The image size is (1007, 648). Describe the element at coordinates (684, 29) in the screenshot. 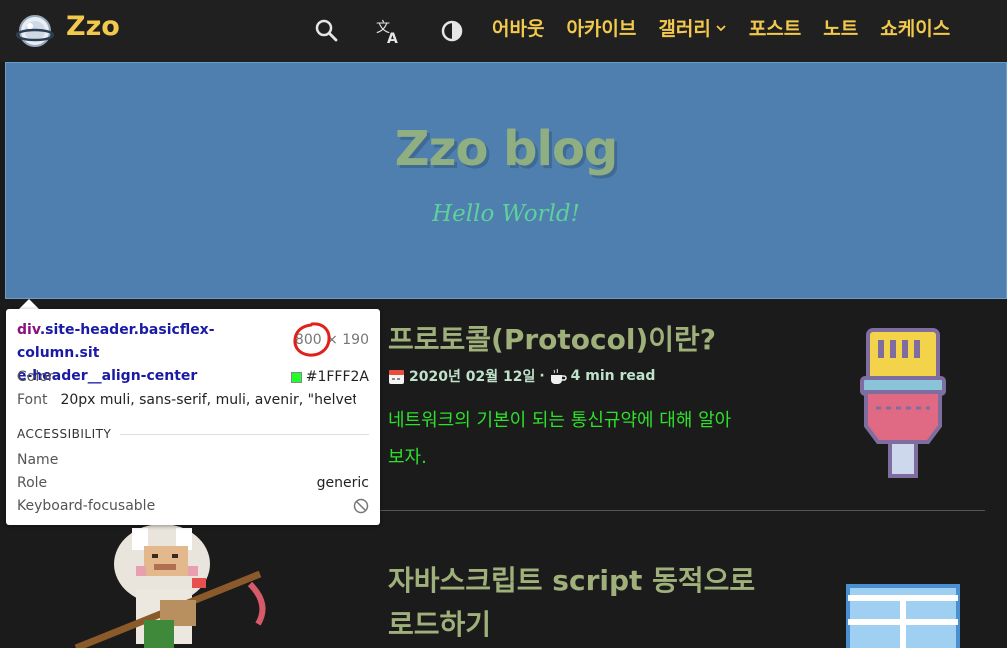

I see `nav-link-label: 갤러리` at that location.